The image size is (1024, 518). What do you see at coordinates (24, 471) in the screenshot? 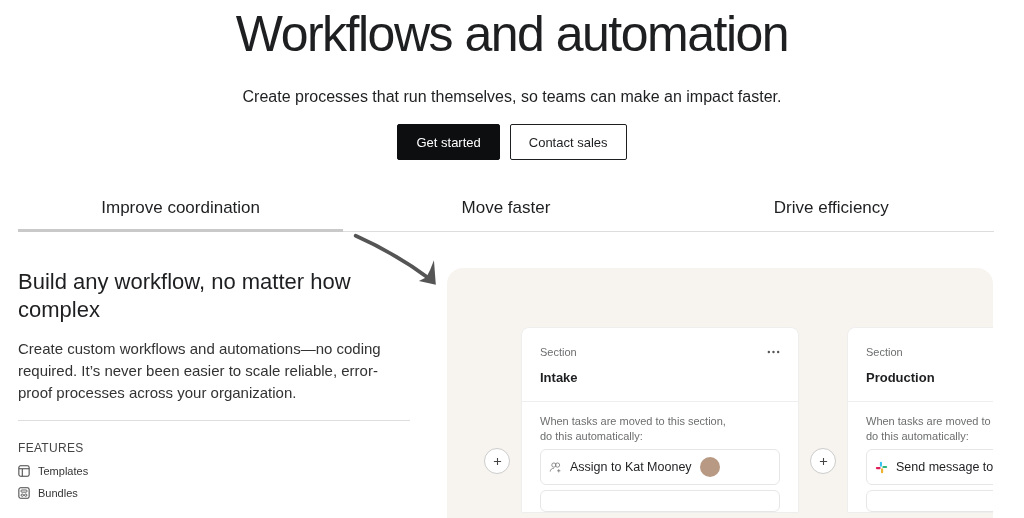
I see `layout-icon` at bounding box center [24, 471].